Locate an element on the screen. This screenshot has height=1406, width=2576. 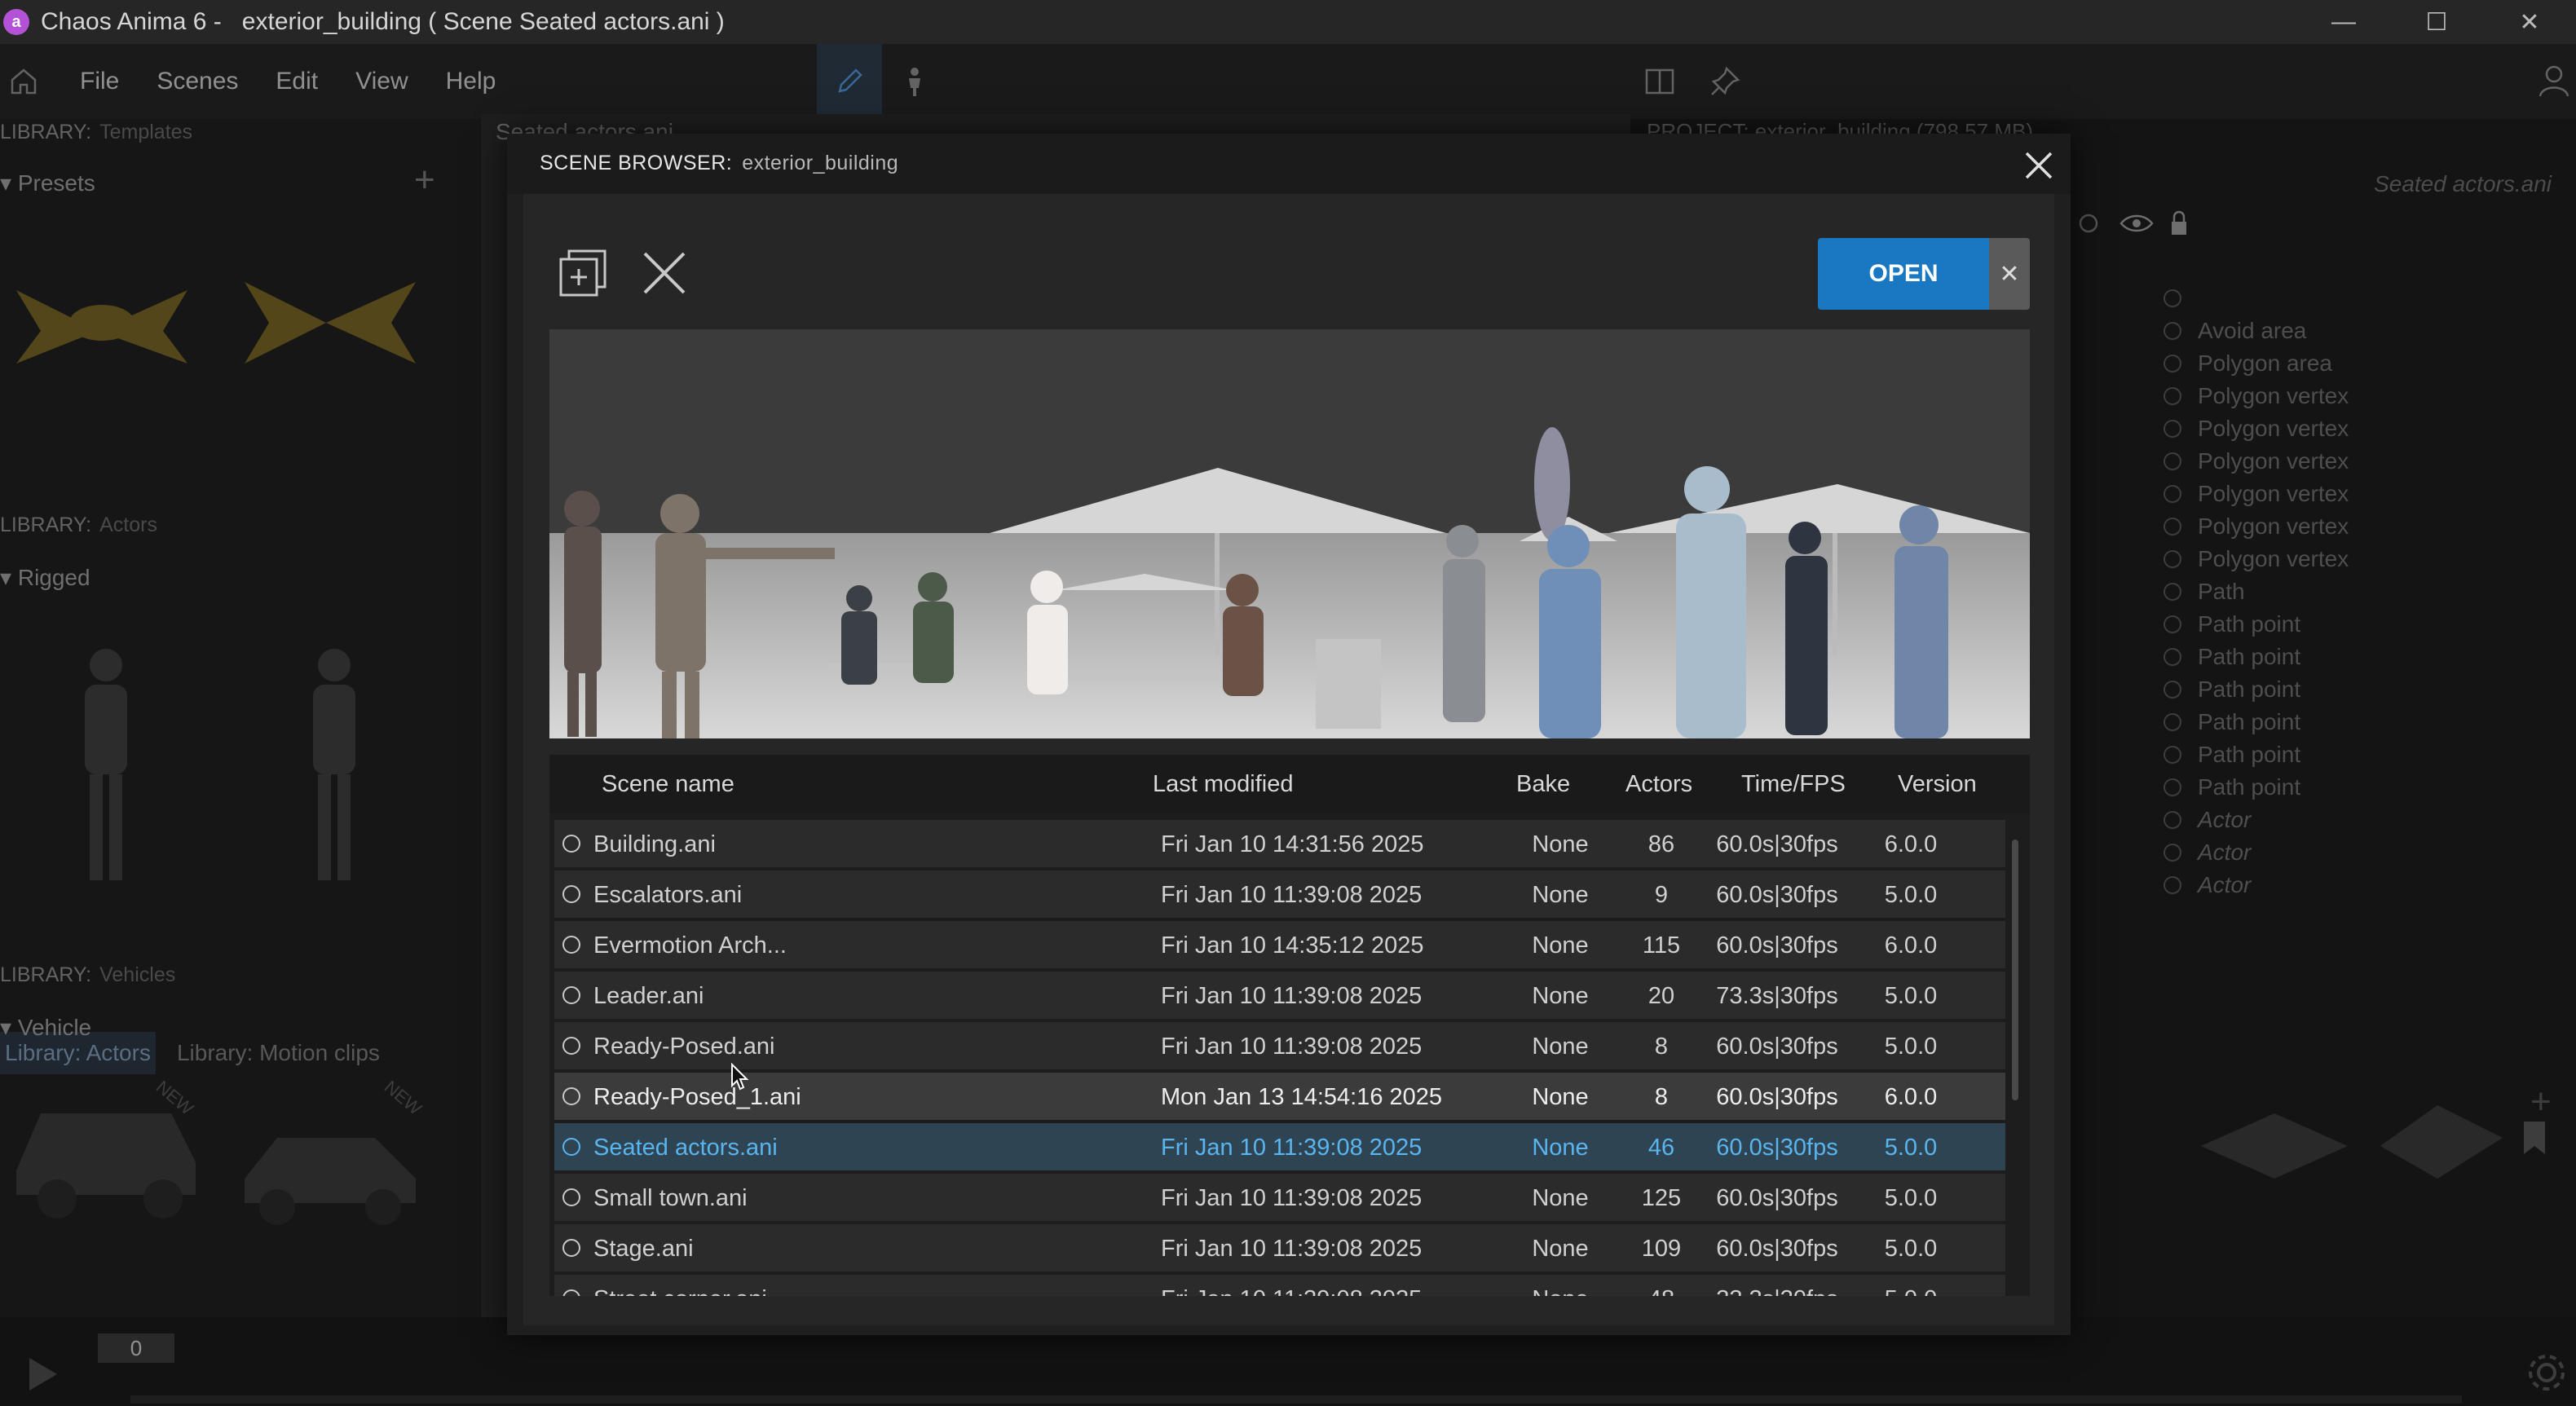
cell-actors: 8 is located at coordinates (1661, 1047).